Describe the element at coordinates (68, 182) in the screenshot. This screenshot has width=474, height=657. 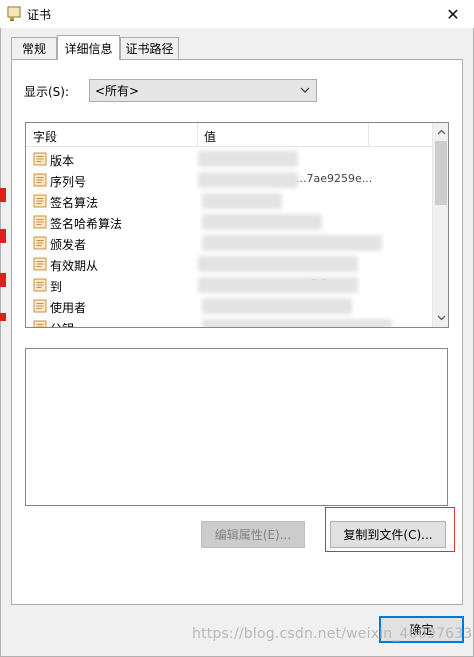
I see `field-name: 序列号` at that location.